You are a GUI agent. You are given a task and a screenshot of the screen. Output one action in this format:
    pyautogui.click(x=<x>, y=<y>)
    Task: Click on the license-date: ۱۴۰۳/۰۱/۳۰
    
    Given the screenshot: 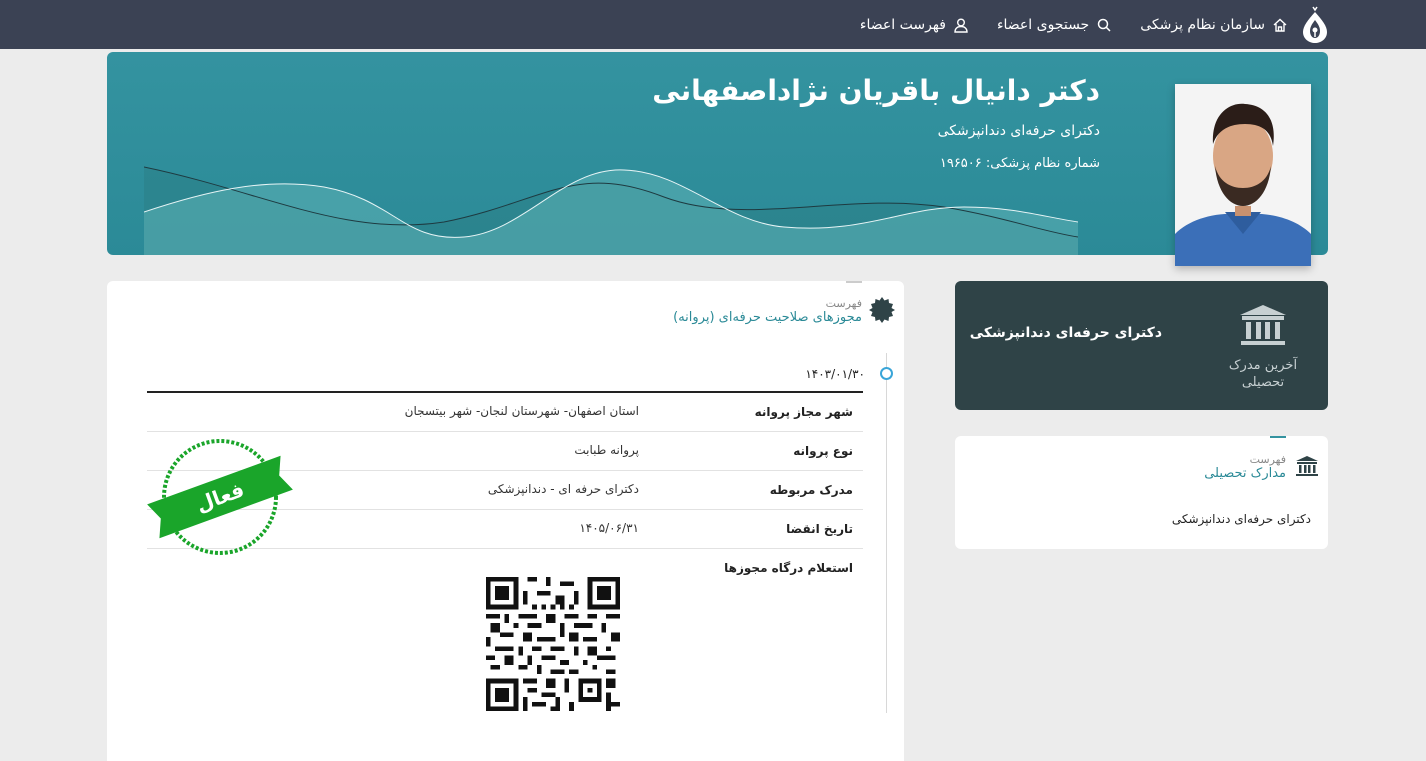 What is the action you would take?
    pyautogui.click(x=835, y=374)
    